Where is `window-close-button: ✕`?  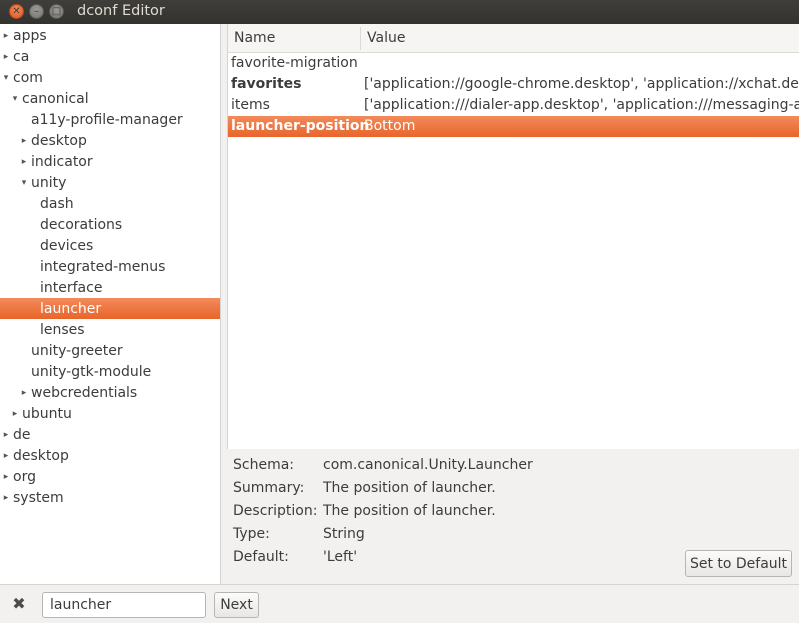
window-close-button: ✕ is located at coordinates (16, 11).